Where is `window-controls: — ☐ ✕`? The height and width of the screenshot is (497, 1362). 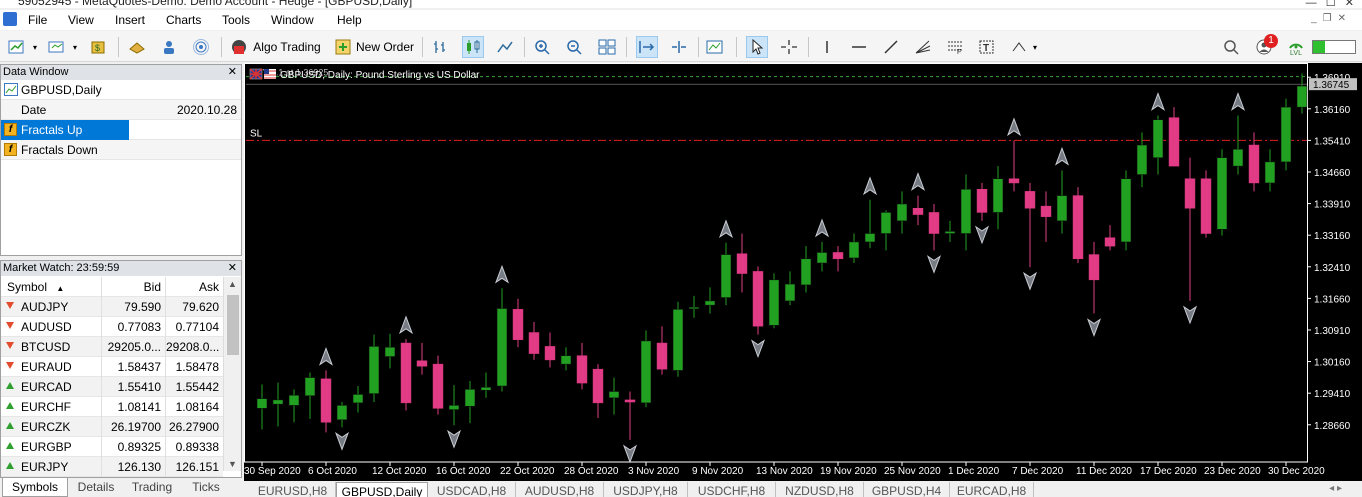
window-controls: — ☐ ✕ is located at coordinates (1330, 4).